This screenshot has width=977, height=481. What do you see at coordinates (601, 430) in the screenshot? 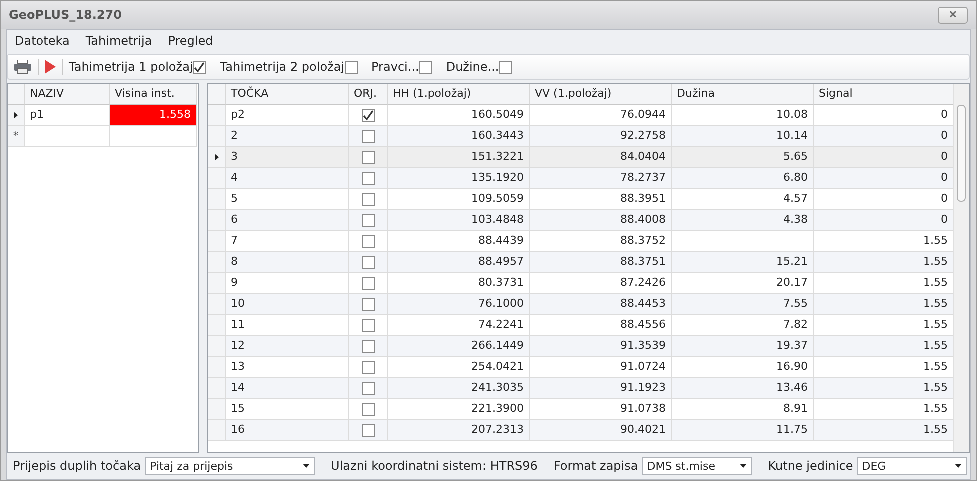
I see `table-cell: 90.4021` at bounding box center [601, 430].